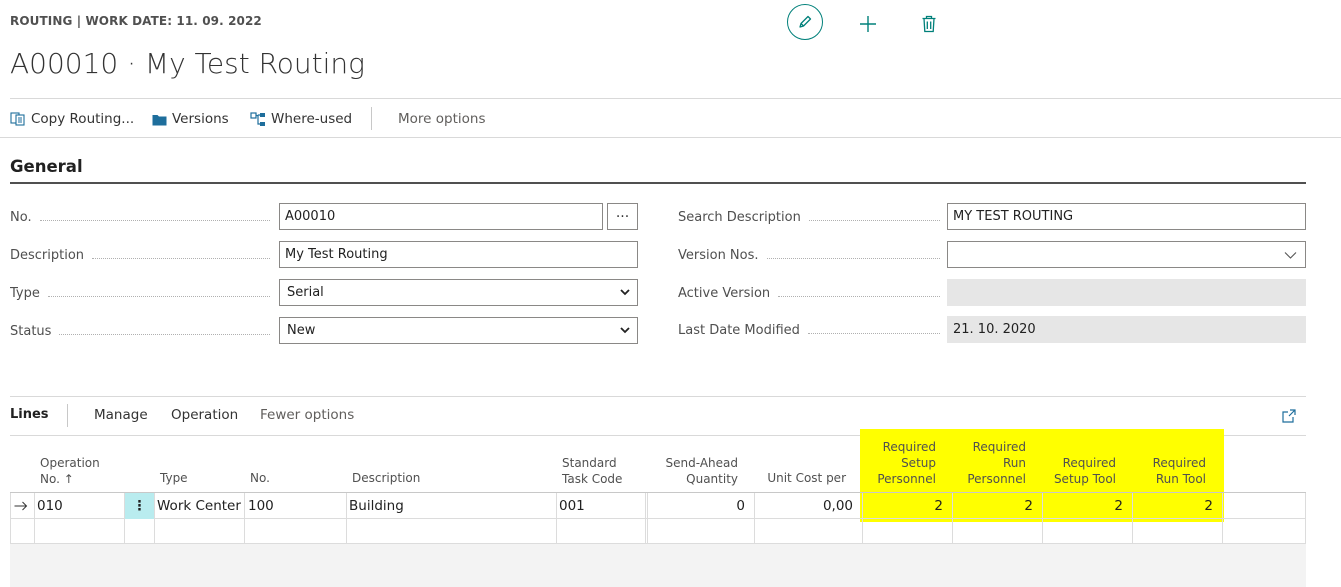  Describe the element at coordinates (67, 415) in the screenshot. I see `lines-separator` at that location.